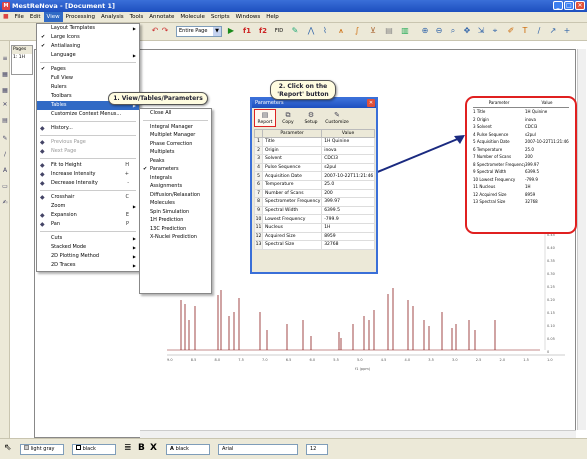 Image resolution: width=587 pixels, height=459 pixels. What do you see at coordinates (88, 69) in the screenshot?
I see `view-menu-item-pages: ✔ Pages` at bounding box center [88, 69].